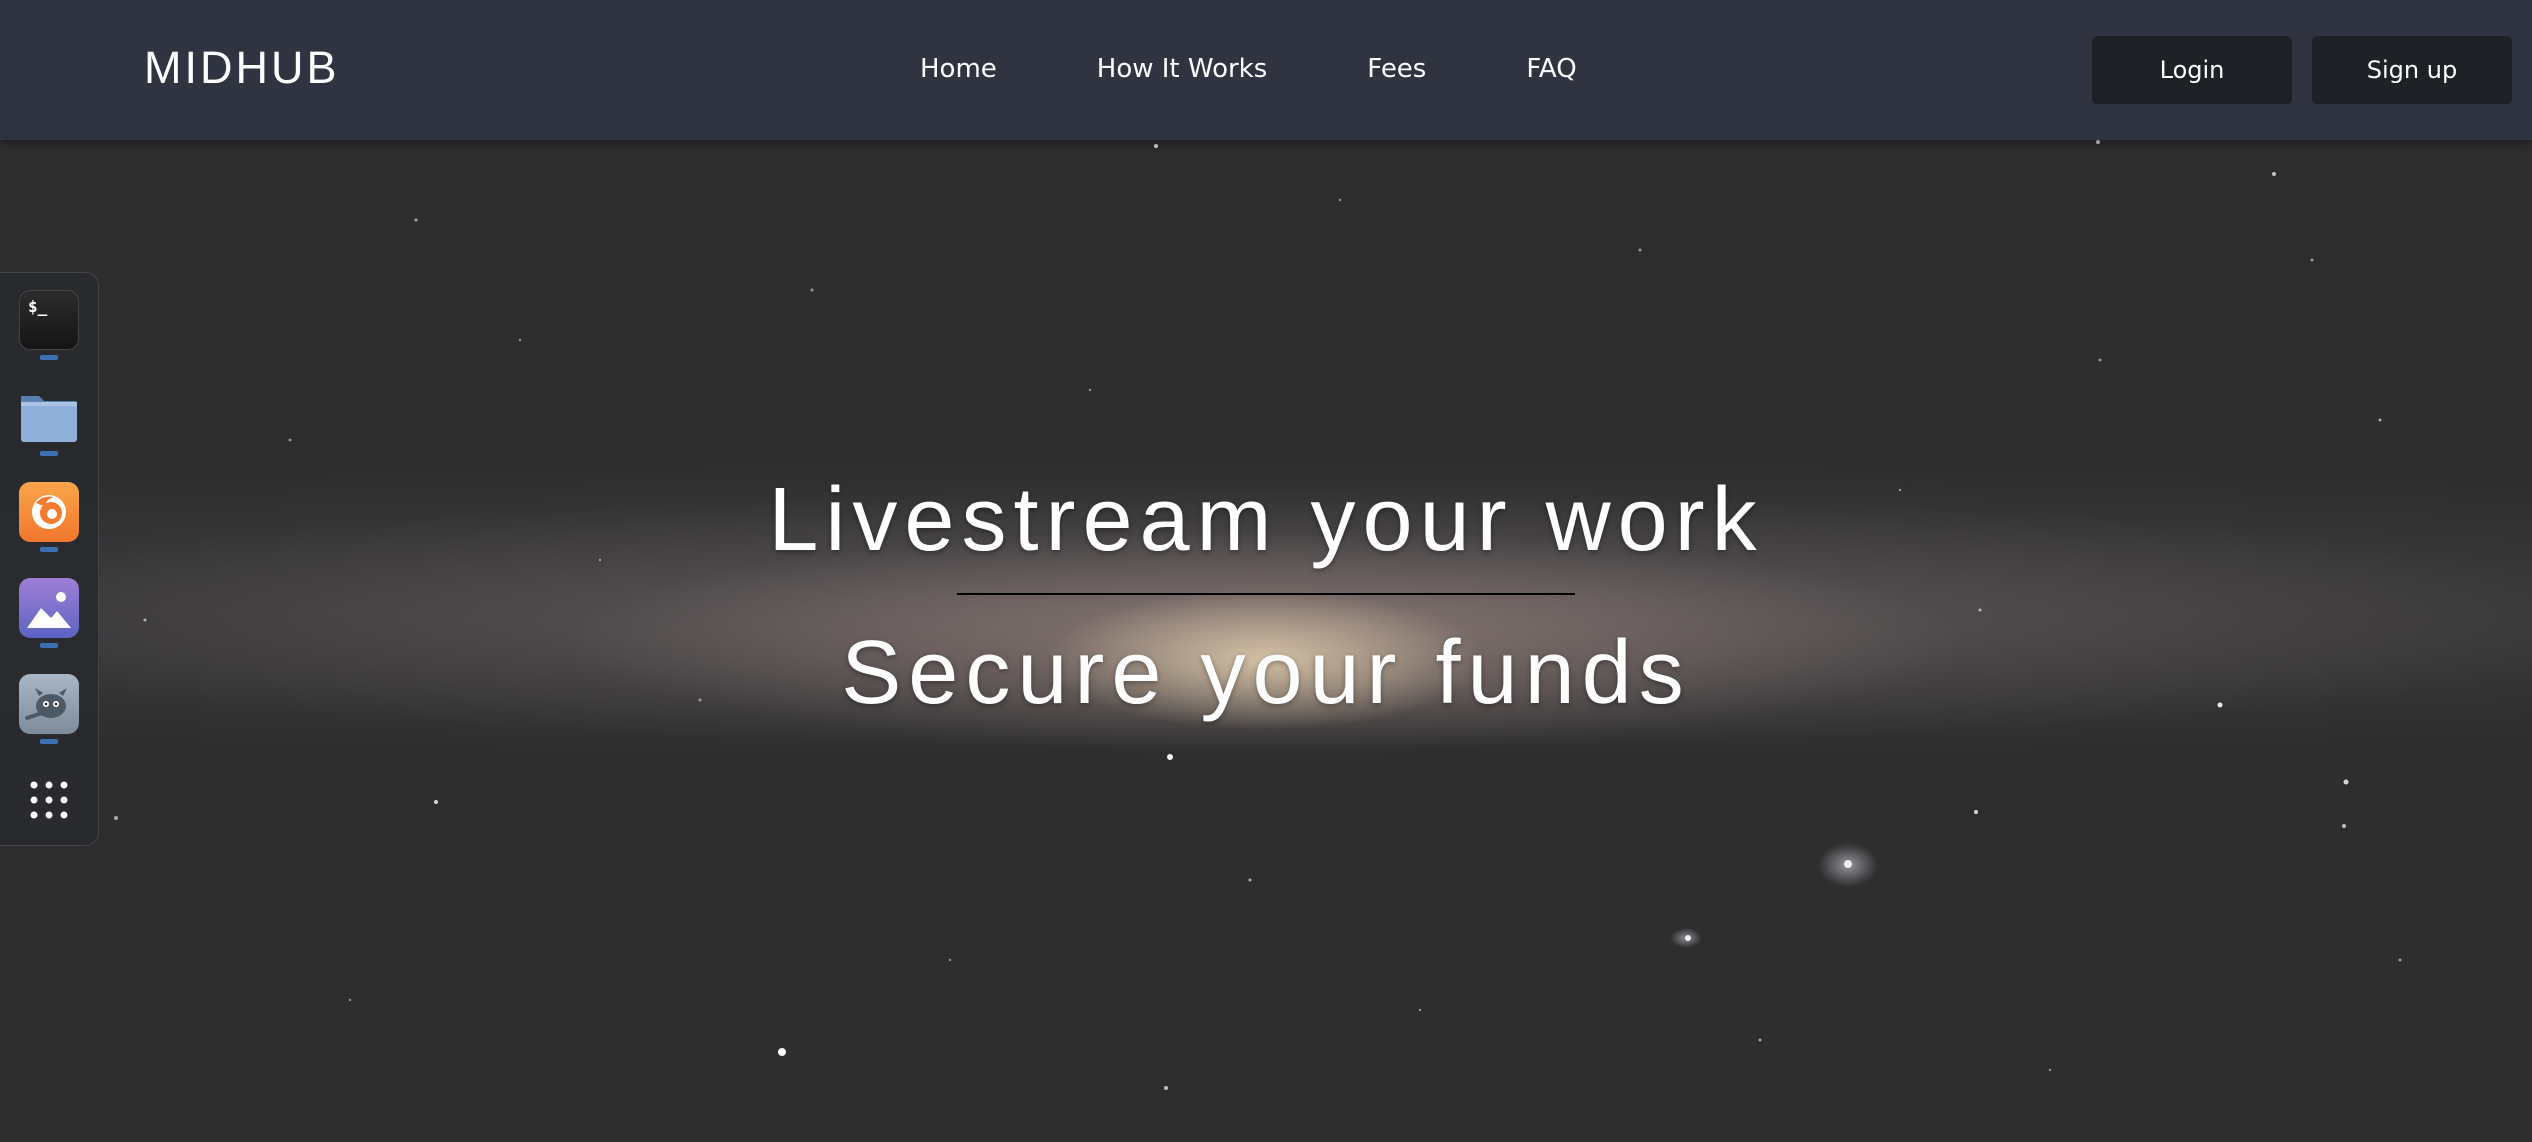 The width and height of the screenshot is (2532, 1142). I want to click on gimp-icon-graphic, so click(46, 704).